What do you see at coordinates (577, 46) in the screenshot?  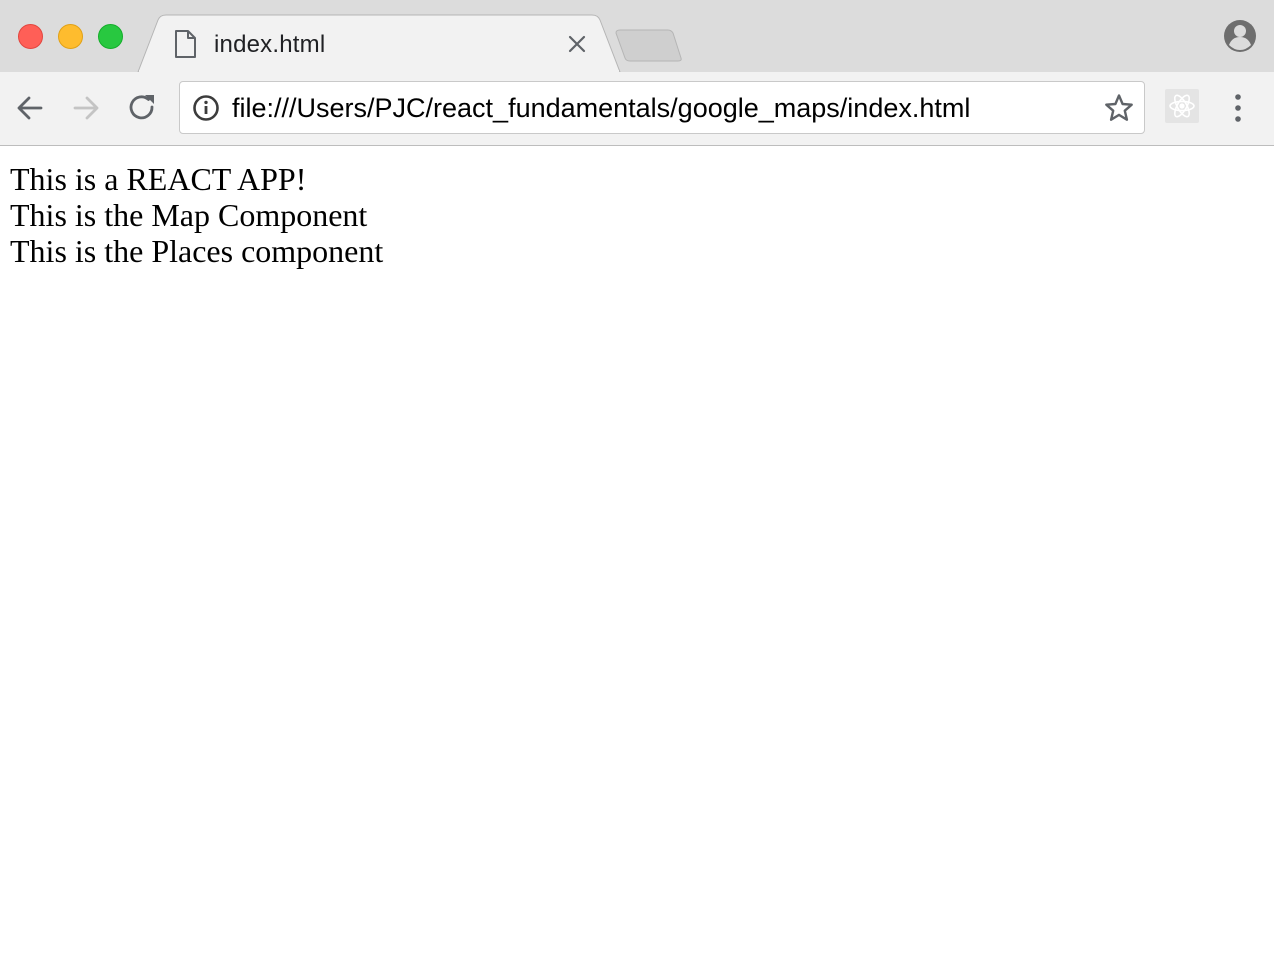 I see `tab-close-icon` at bounding box center [577, 46].